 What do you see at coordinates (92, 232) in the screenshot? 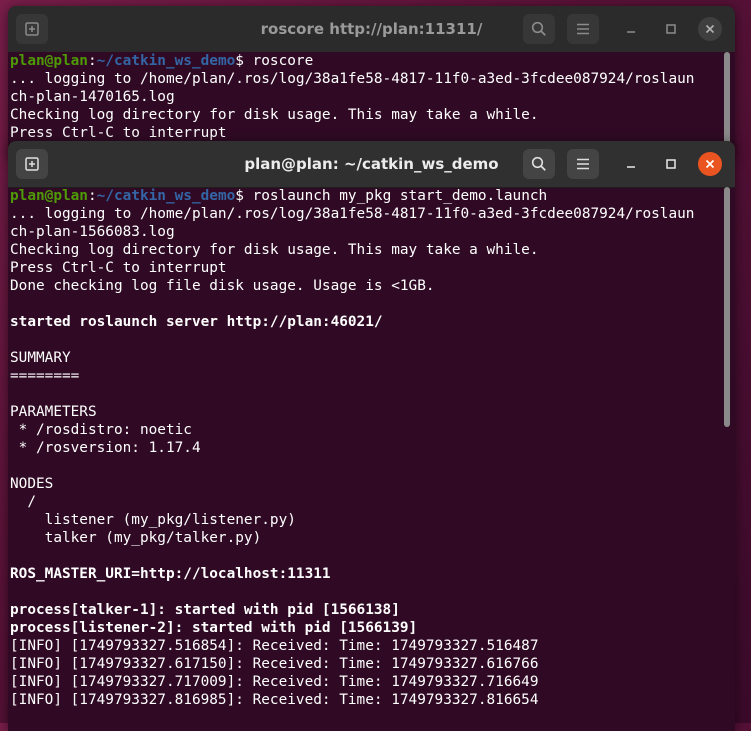
I see `output-line: ch-plan-1566083.log` at bounding box center [92, 232].